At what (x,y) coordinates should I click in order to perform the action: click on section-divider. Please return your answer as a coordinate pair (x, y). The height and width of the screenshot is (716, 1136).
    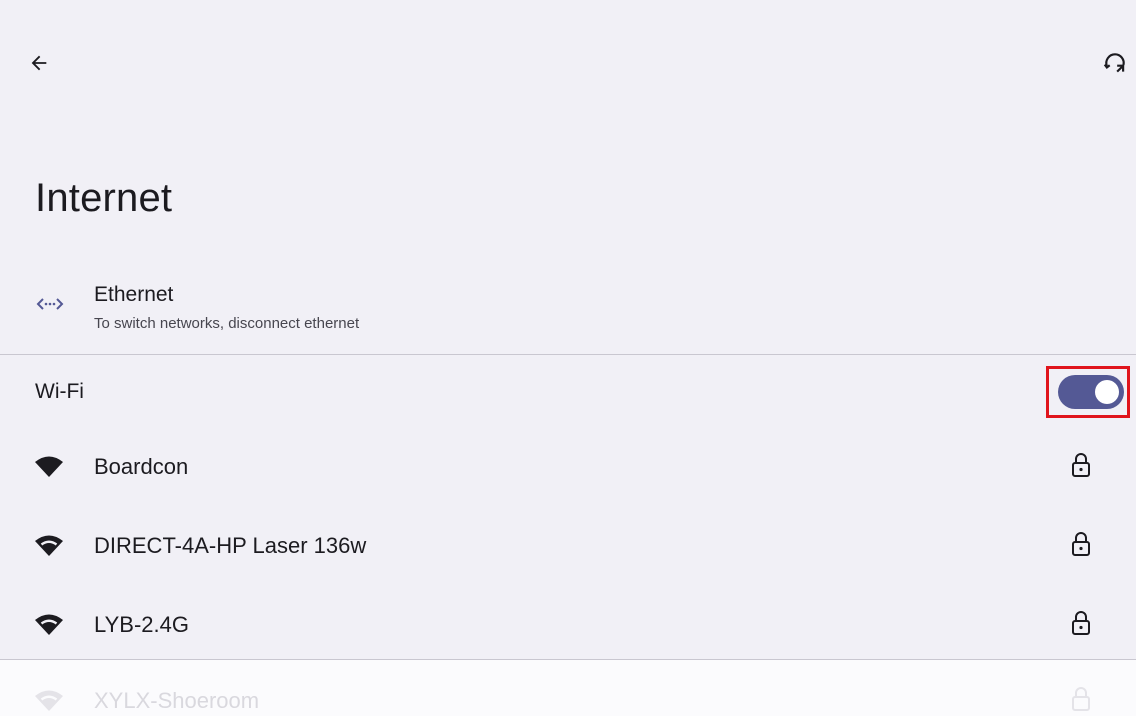
    Looking at the image, I should click on (568, 354).